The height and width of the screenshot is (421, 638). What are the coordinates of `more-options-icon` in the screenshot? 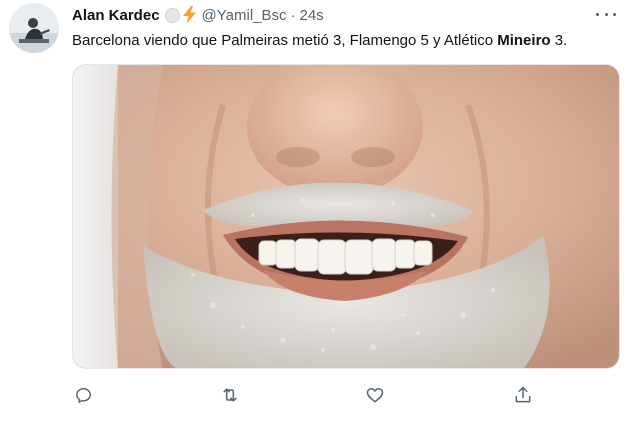 It's located at (606, 14).